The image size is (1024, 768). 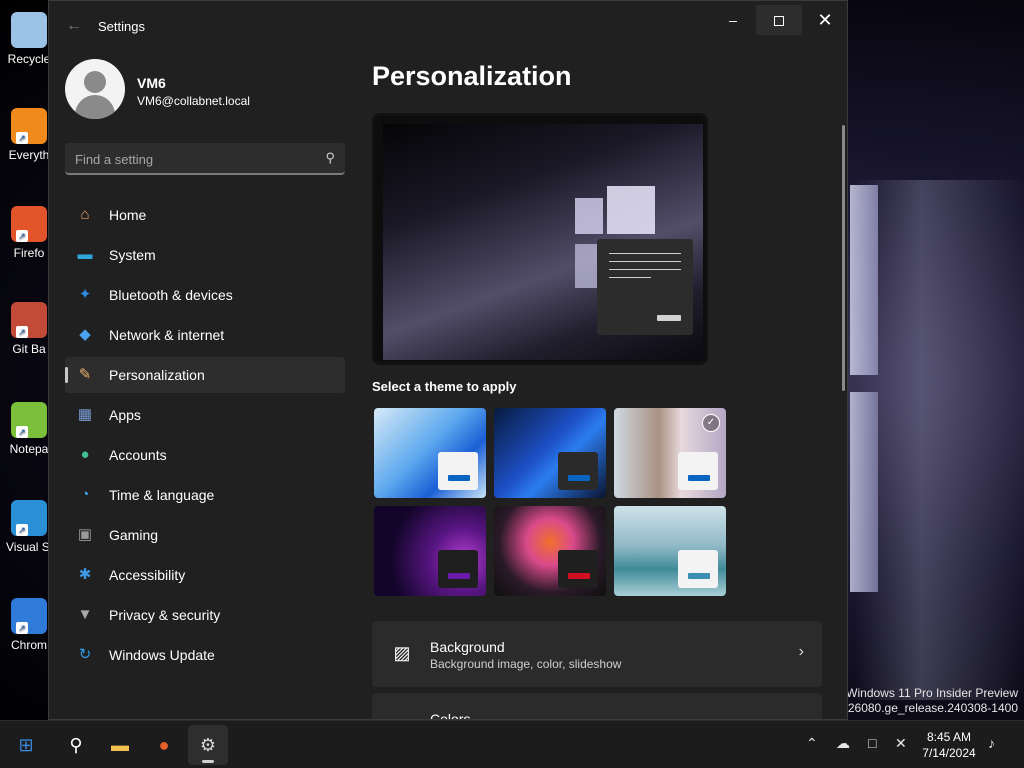 What do you see at coordinates (121, 26) in the screenshot?
I see `window-title: Settings` at bounding box center [121, 26].